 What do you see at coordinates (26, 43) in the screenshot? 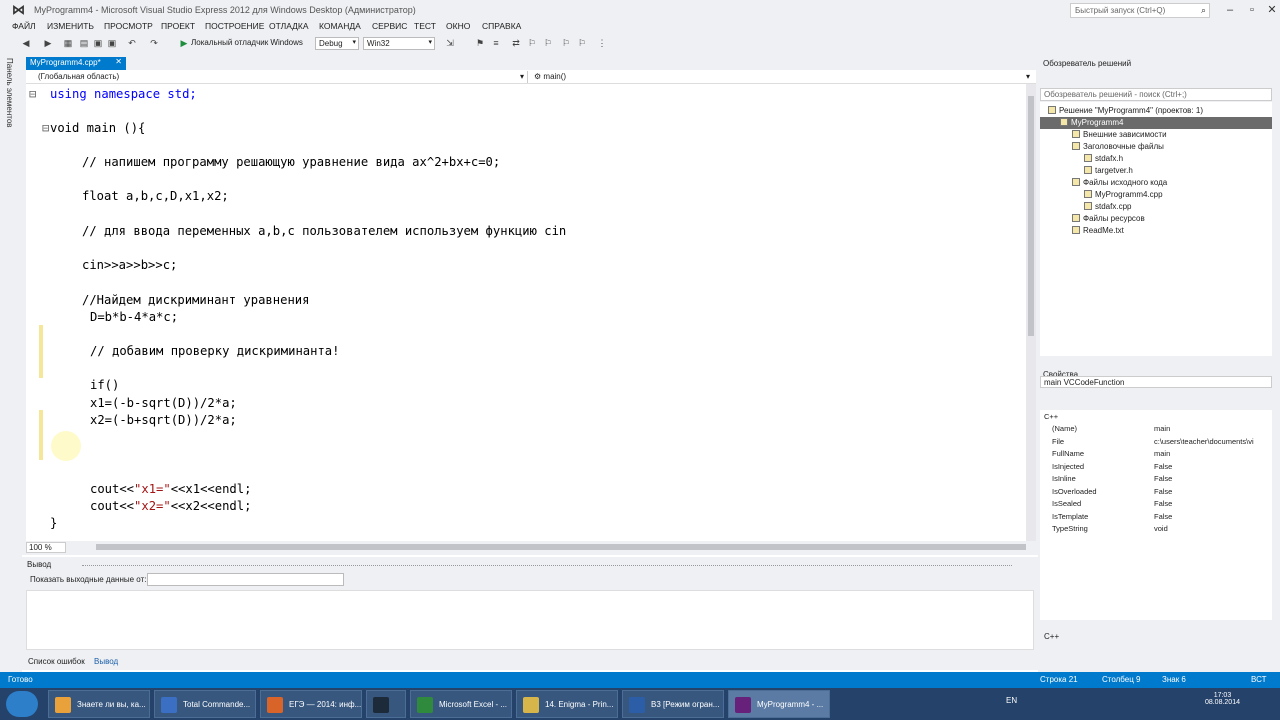
I see `back-icon: ◀` at bounding box center [26, 43].